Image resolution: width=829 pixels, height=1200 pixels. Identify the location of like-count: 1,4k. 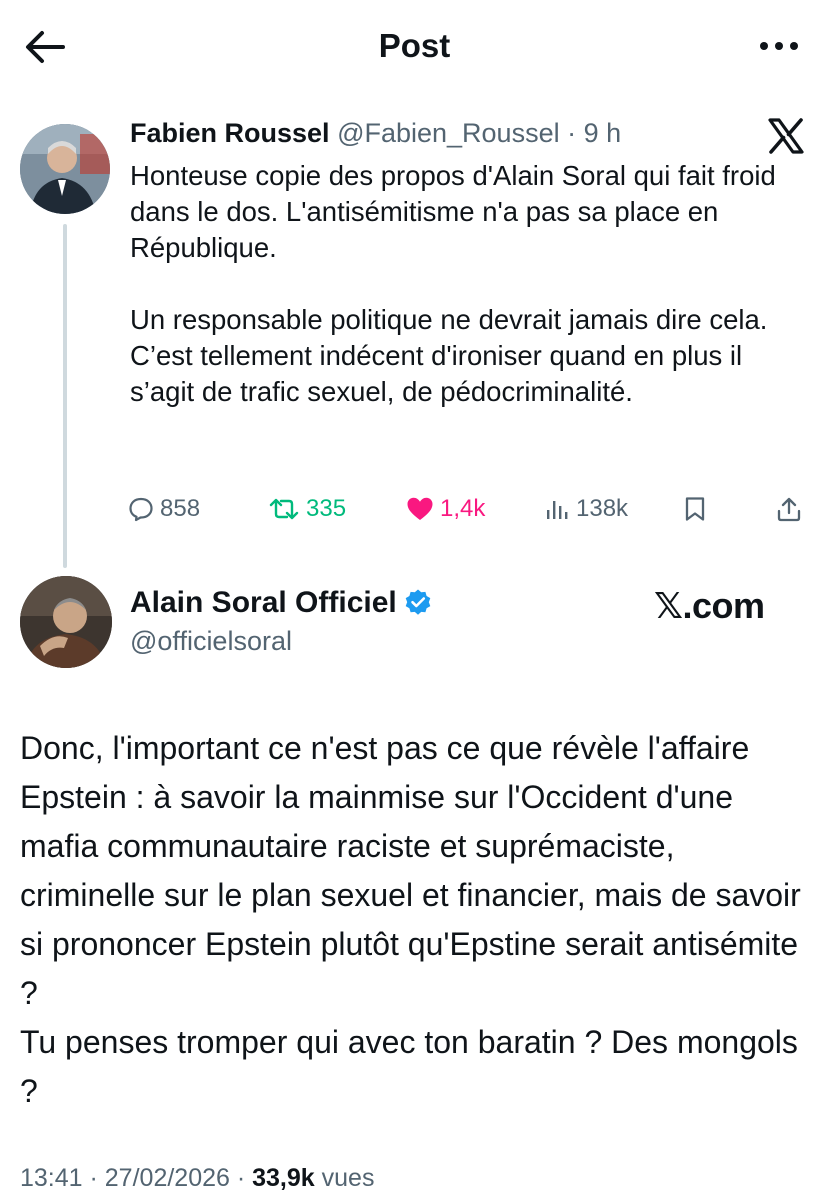
(463, 508).